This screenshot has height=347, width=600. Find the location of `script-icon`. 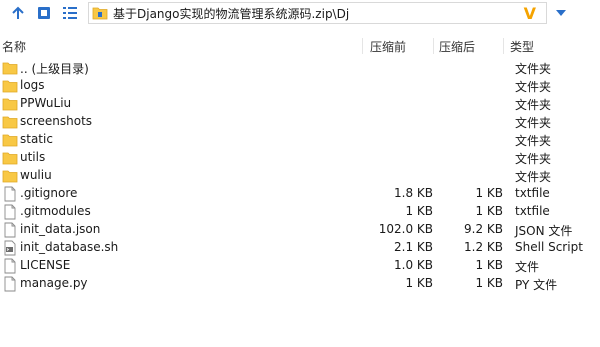

script-icon is located at coordinates (10, 248).